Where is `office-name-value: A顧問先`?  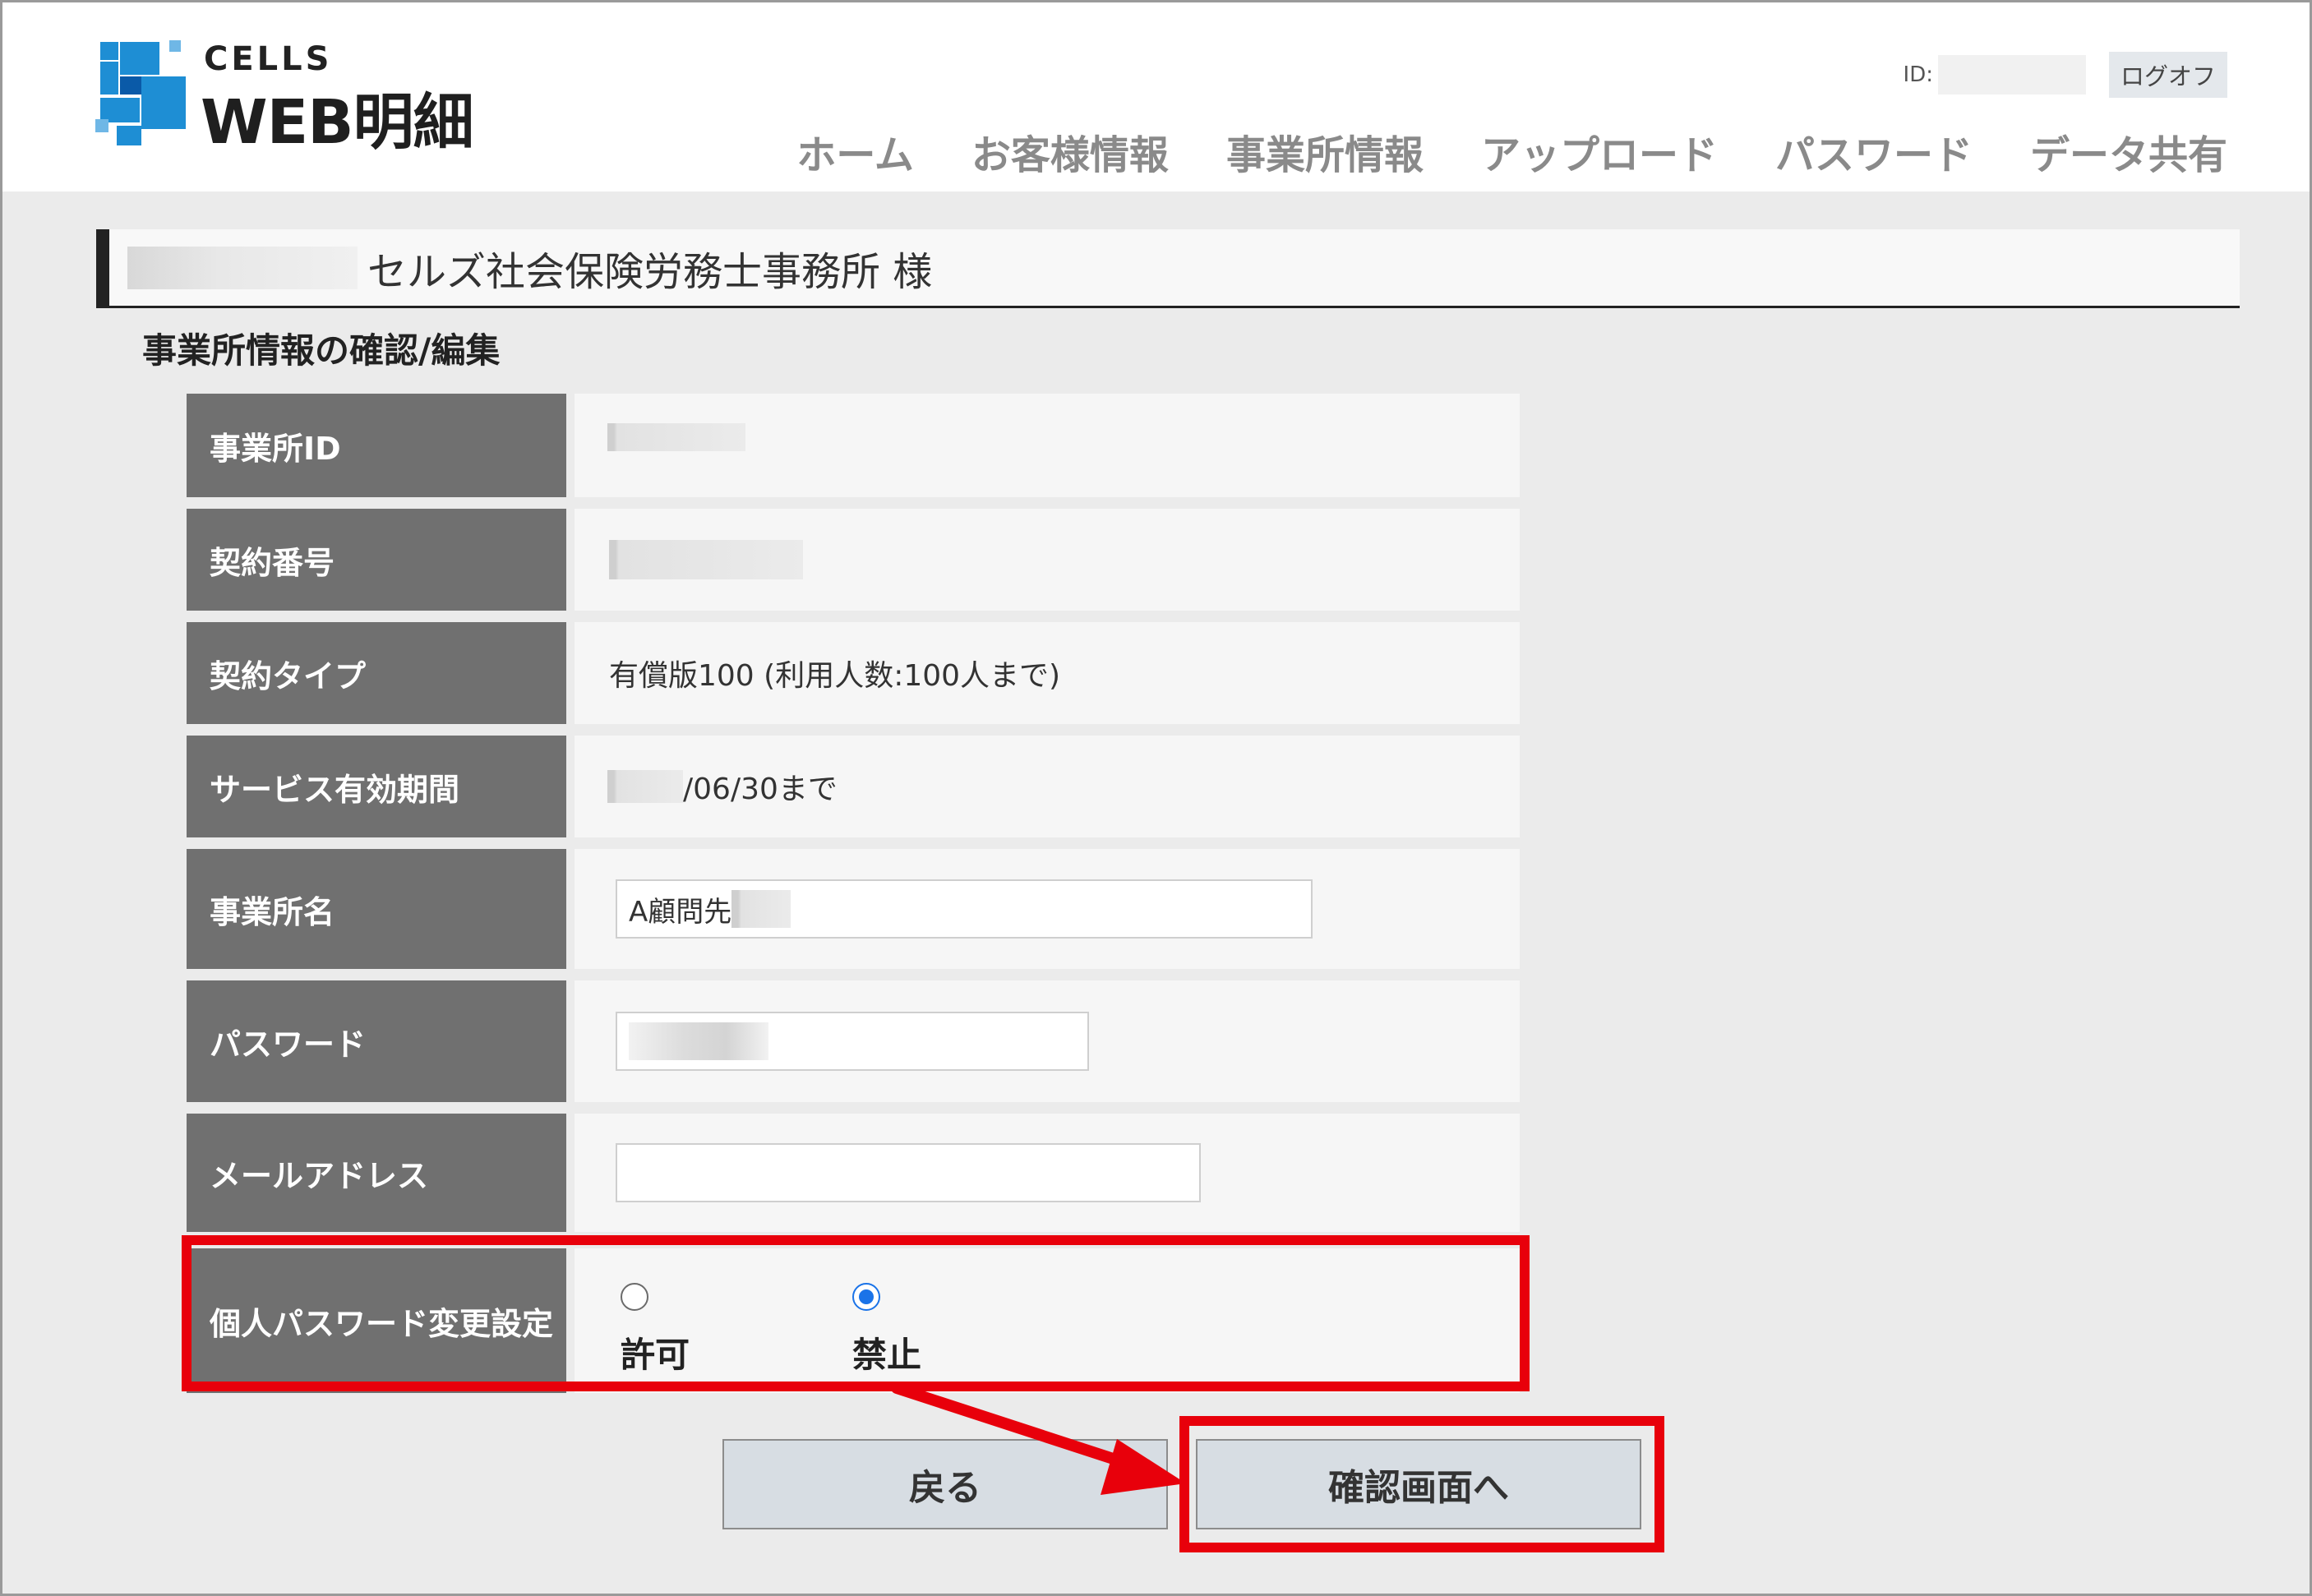 office-name-value: A顧問先 is located at coordinates (1047, 909).